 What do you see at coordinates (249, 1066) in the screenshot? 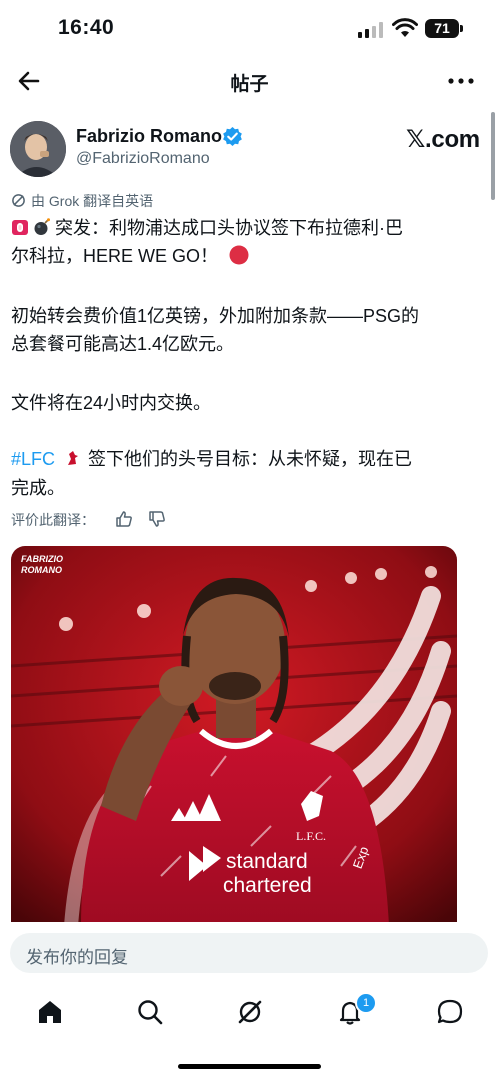
I see `home-indicator` at bounding box center [249, 1066].